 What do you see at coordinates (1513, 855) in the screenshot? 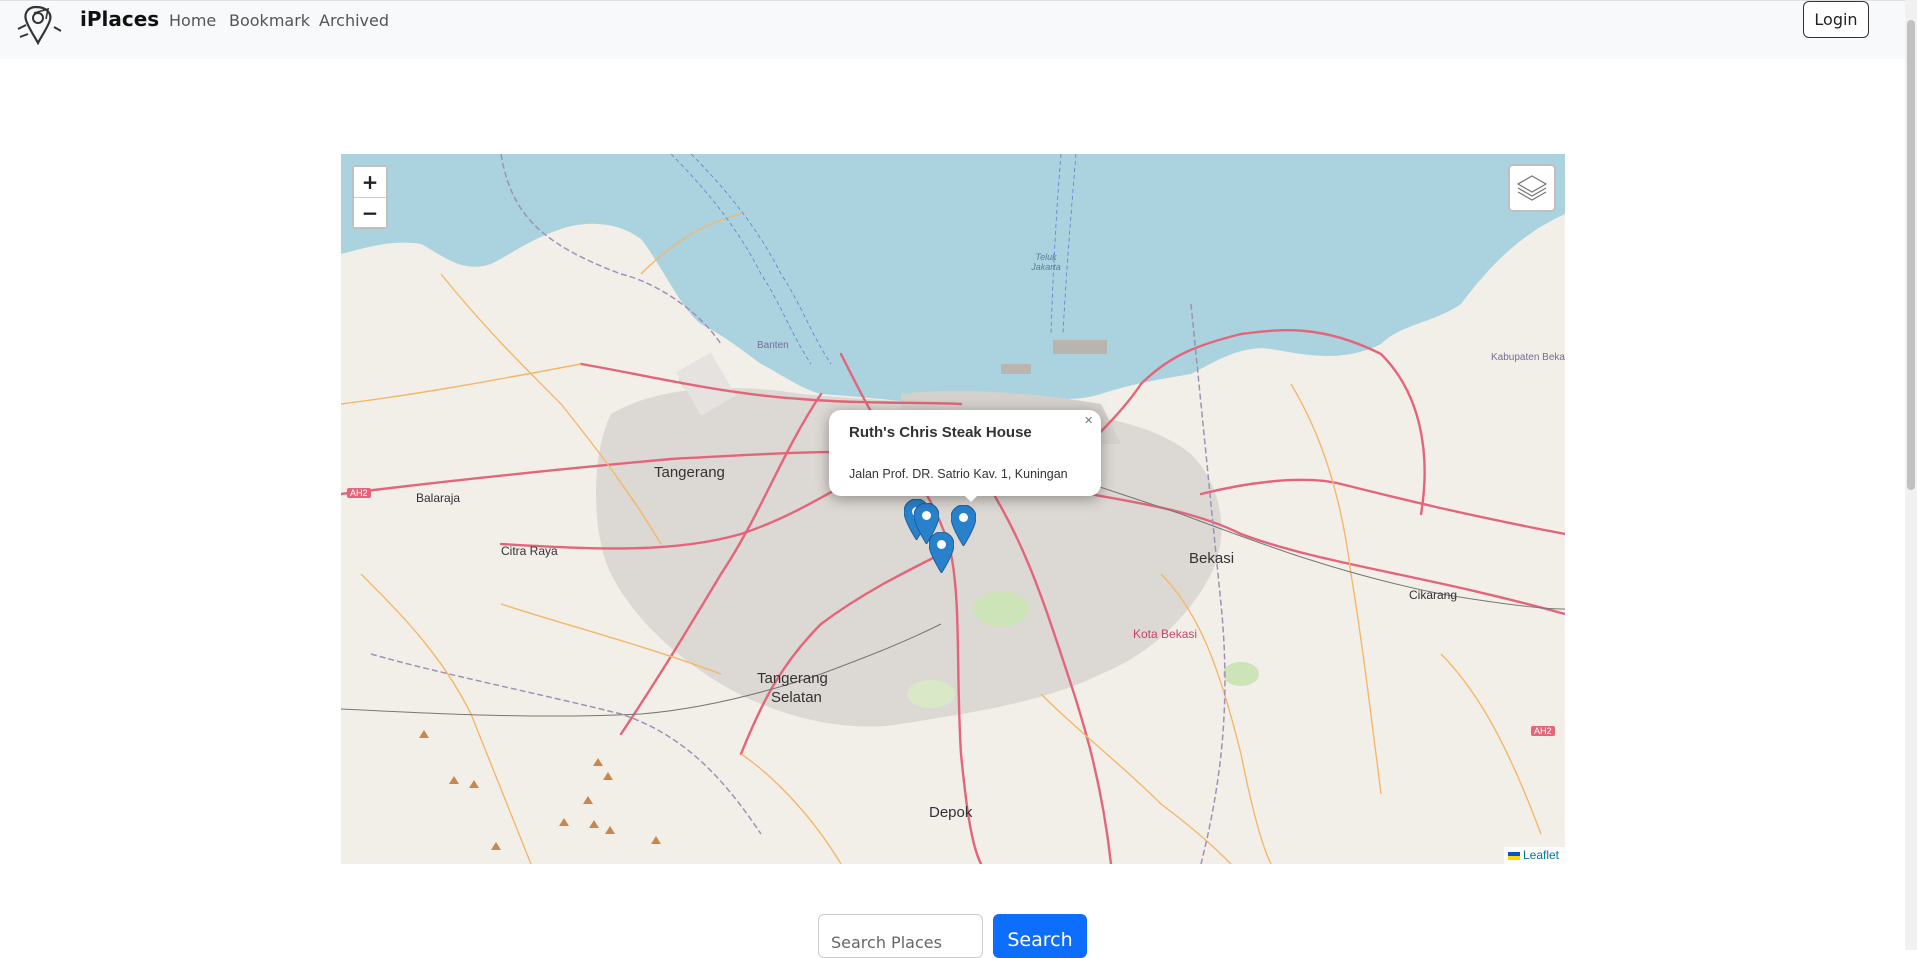
I see `ukraine-flag-icon` at bounding box center [1513, 855].